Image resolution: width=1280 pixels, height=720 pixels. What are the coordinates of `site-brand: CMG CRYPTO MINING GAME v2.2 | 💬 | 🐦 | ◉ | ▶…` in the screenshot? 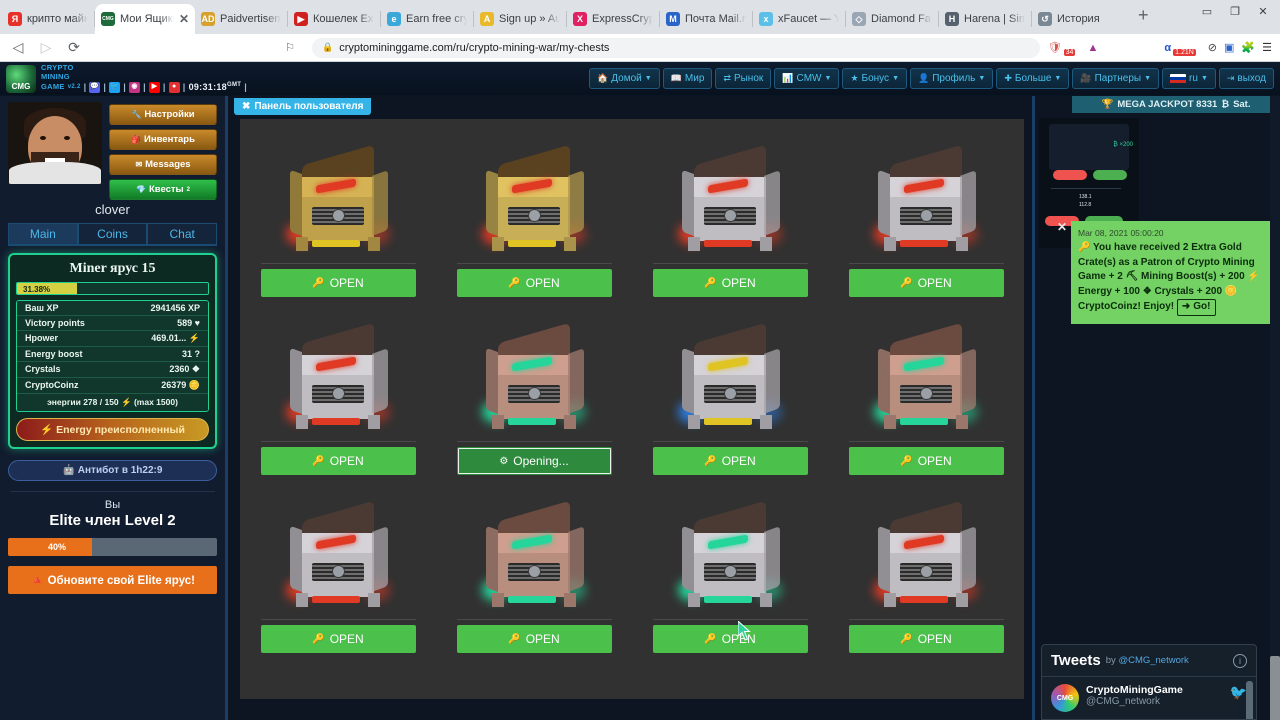 It's located at (126, 78).